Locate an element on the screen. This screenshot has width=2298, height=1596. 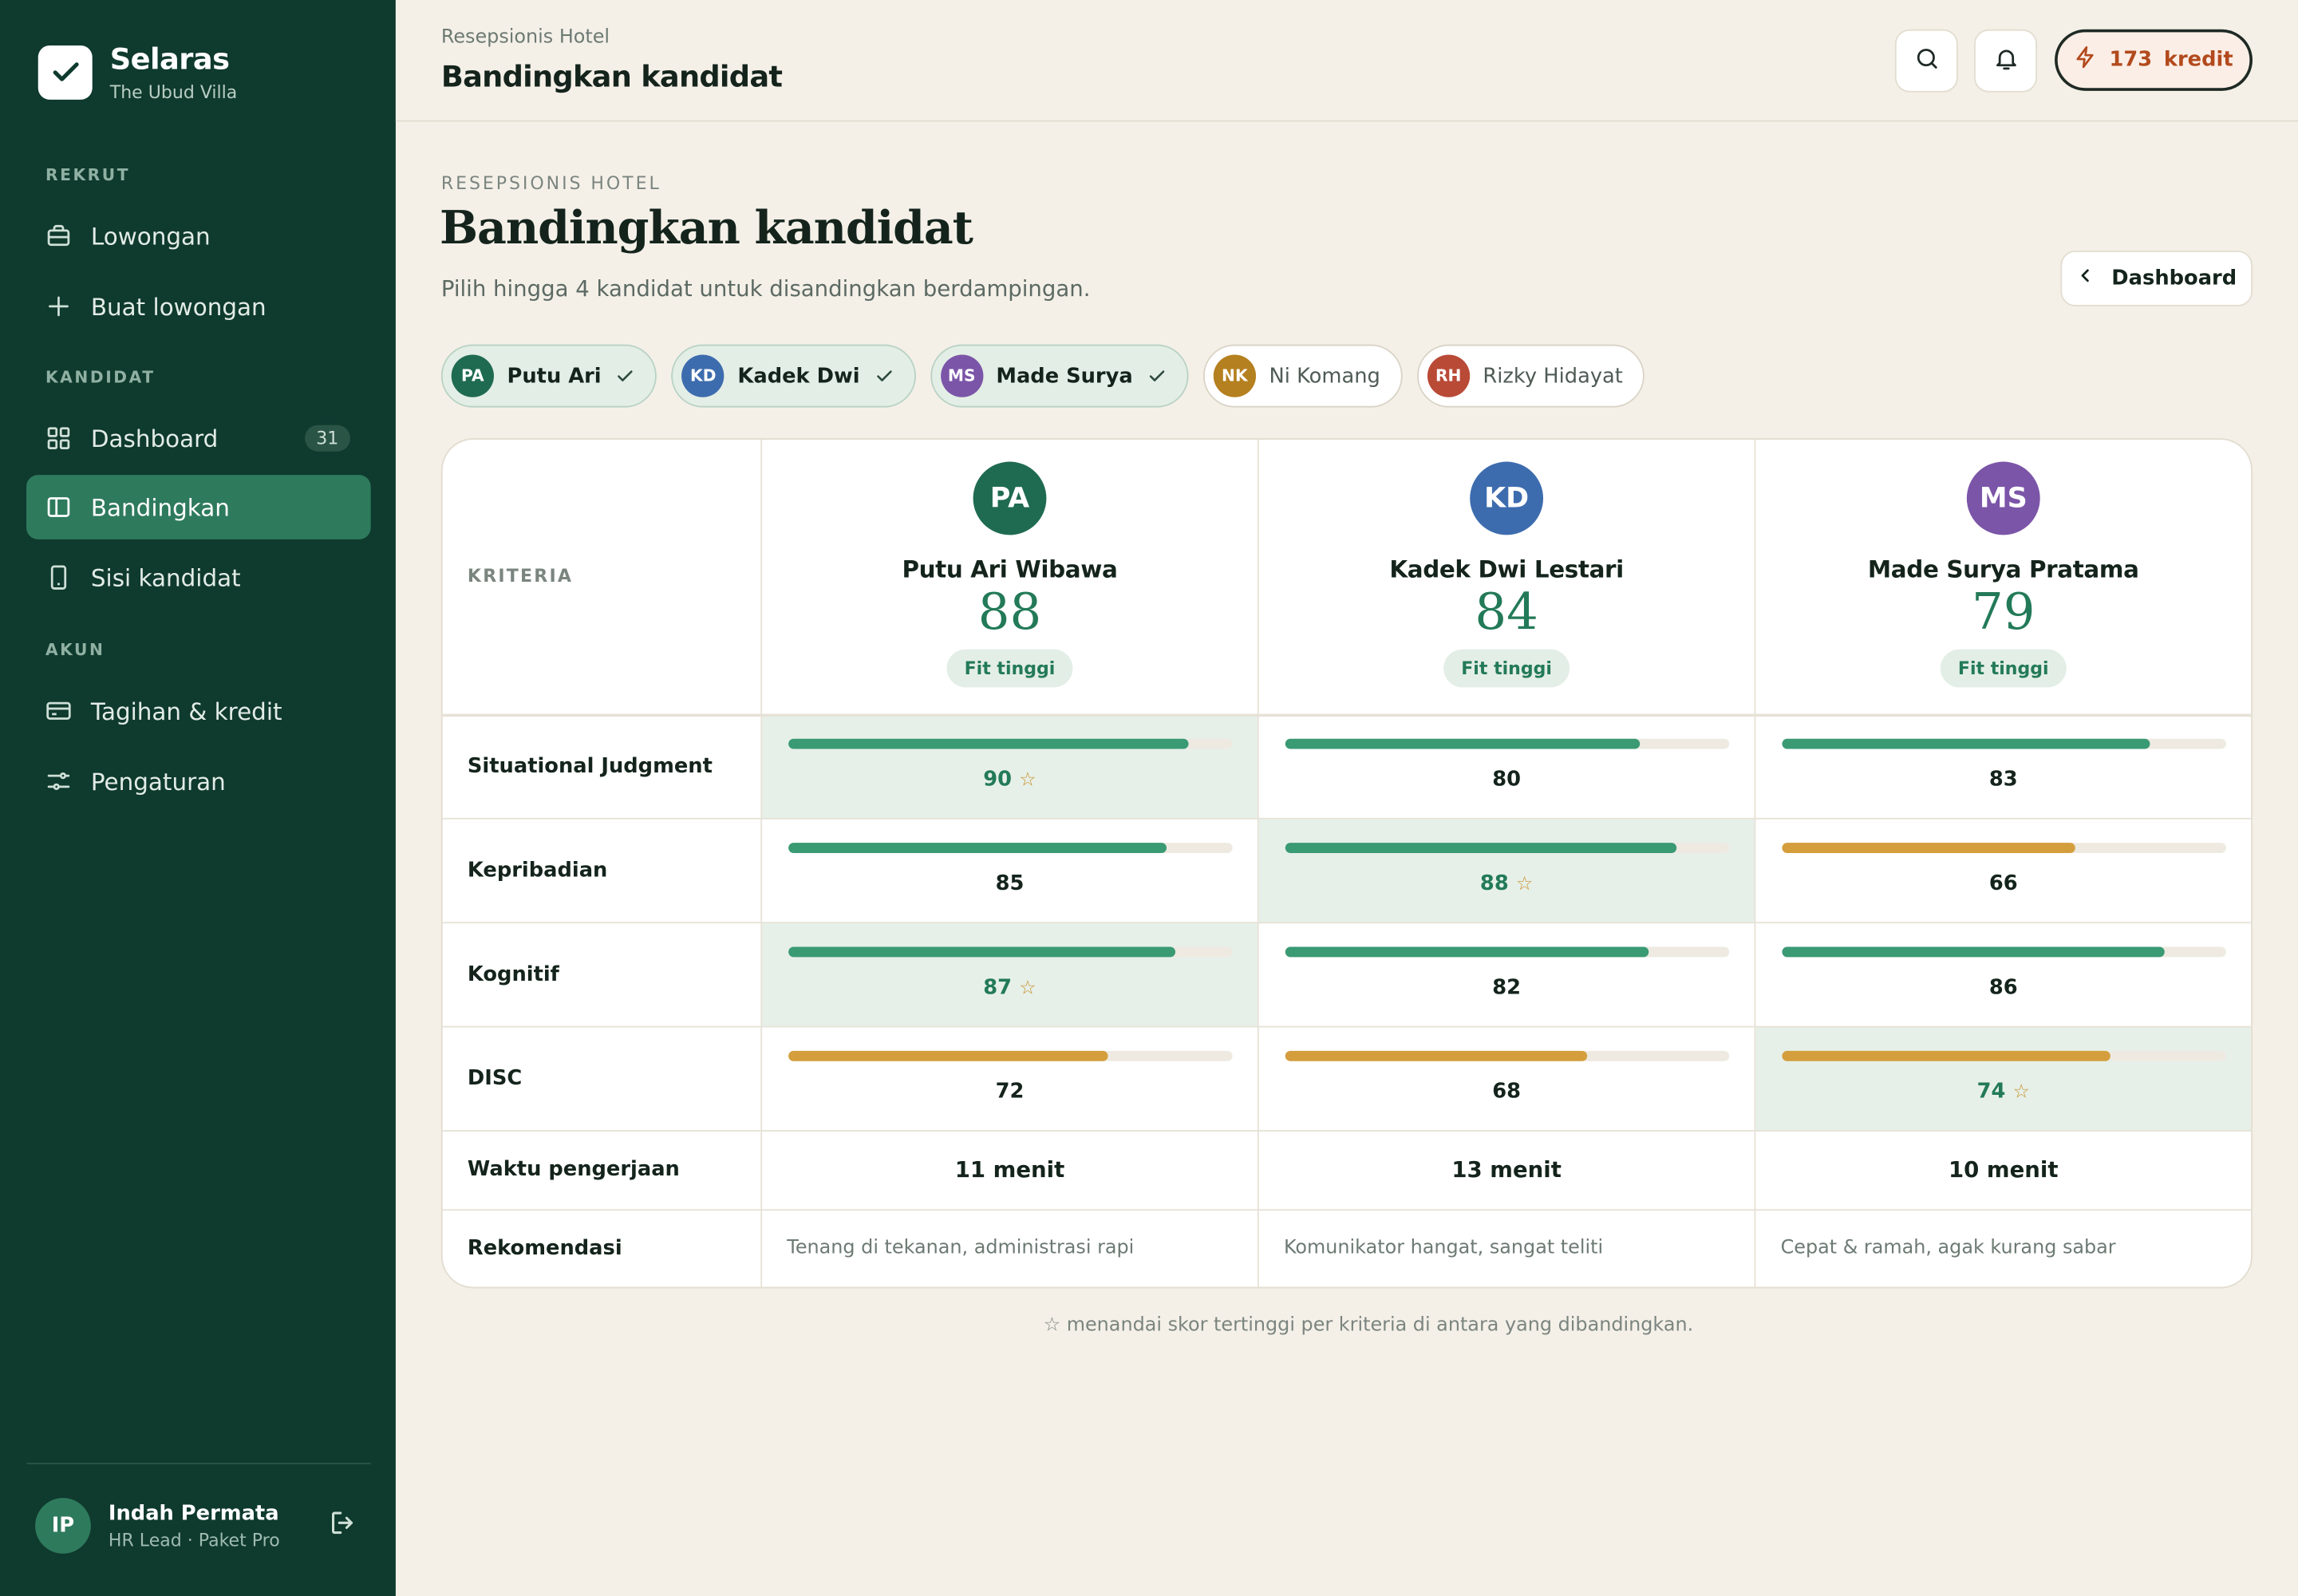
back-button-label: Dashboard is located at coordinates (2174, 278).